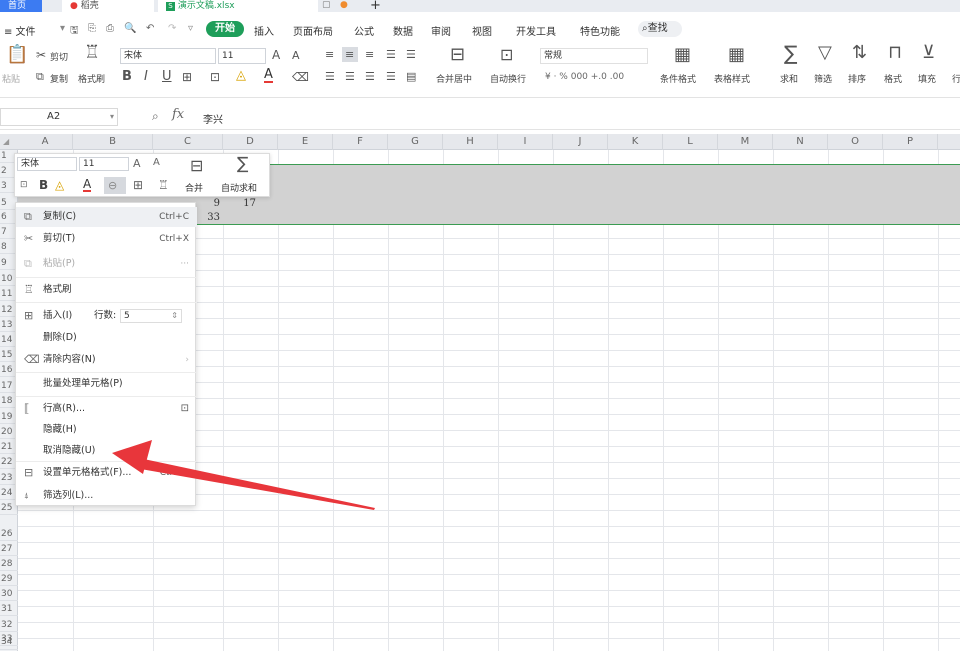 This screenshot has width=960, height=651. I want to click on annotation-arrow, so click(243, 475).